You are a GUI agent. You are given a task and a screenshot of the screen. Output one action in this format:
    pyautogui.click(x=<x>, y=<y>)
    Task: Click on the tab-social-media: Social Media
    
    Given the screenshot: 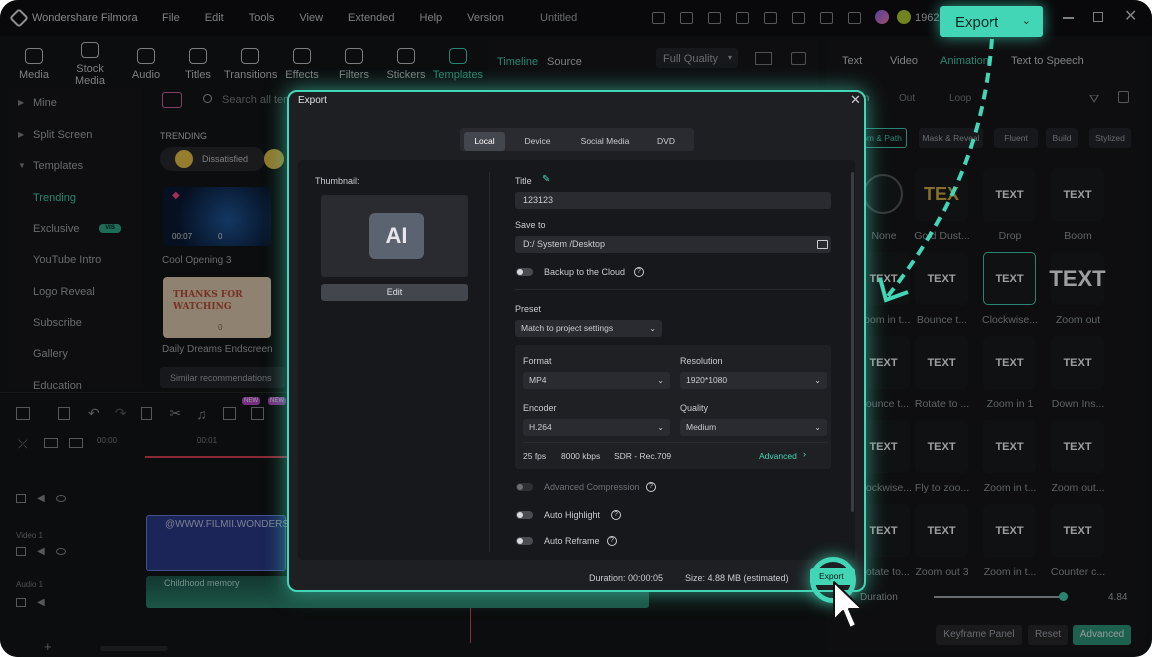 What is the action you would take?
    pyautogui.click(x=605, y=141)
    